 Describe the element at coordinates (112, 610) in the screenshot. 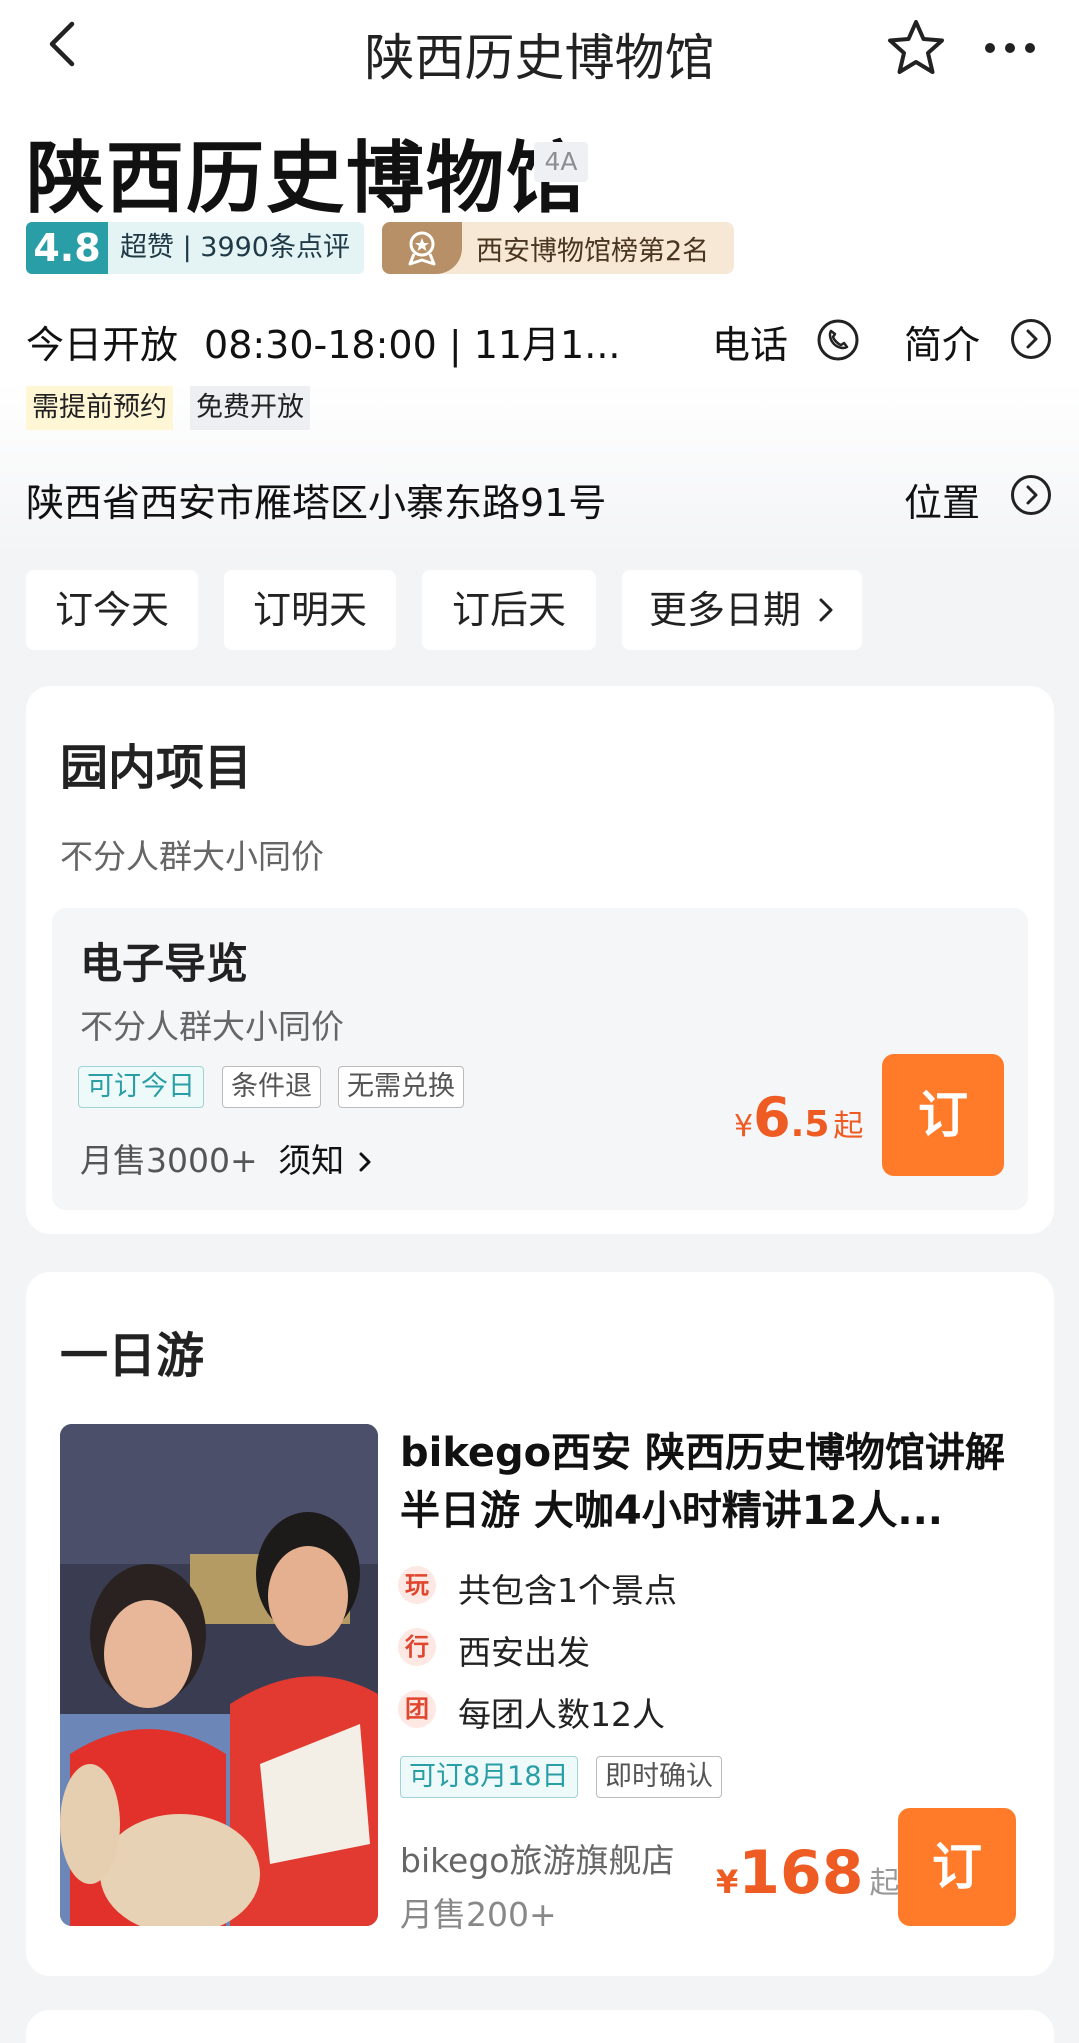

I see `book-today-button: 订今天` at that location.